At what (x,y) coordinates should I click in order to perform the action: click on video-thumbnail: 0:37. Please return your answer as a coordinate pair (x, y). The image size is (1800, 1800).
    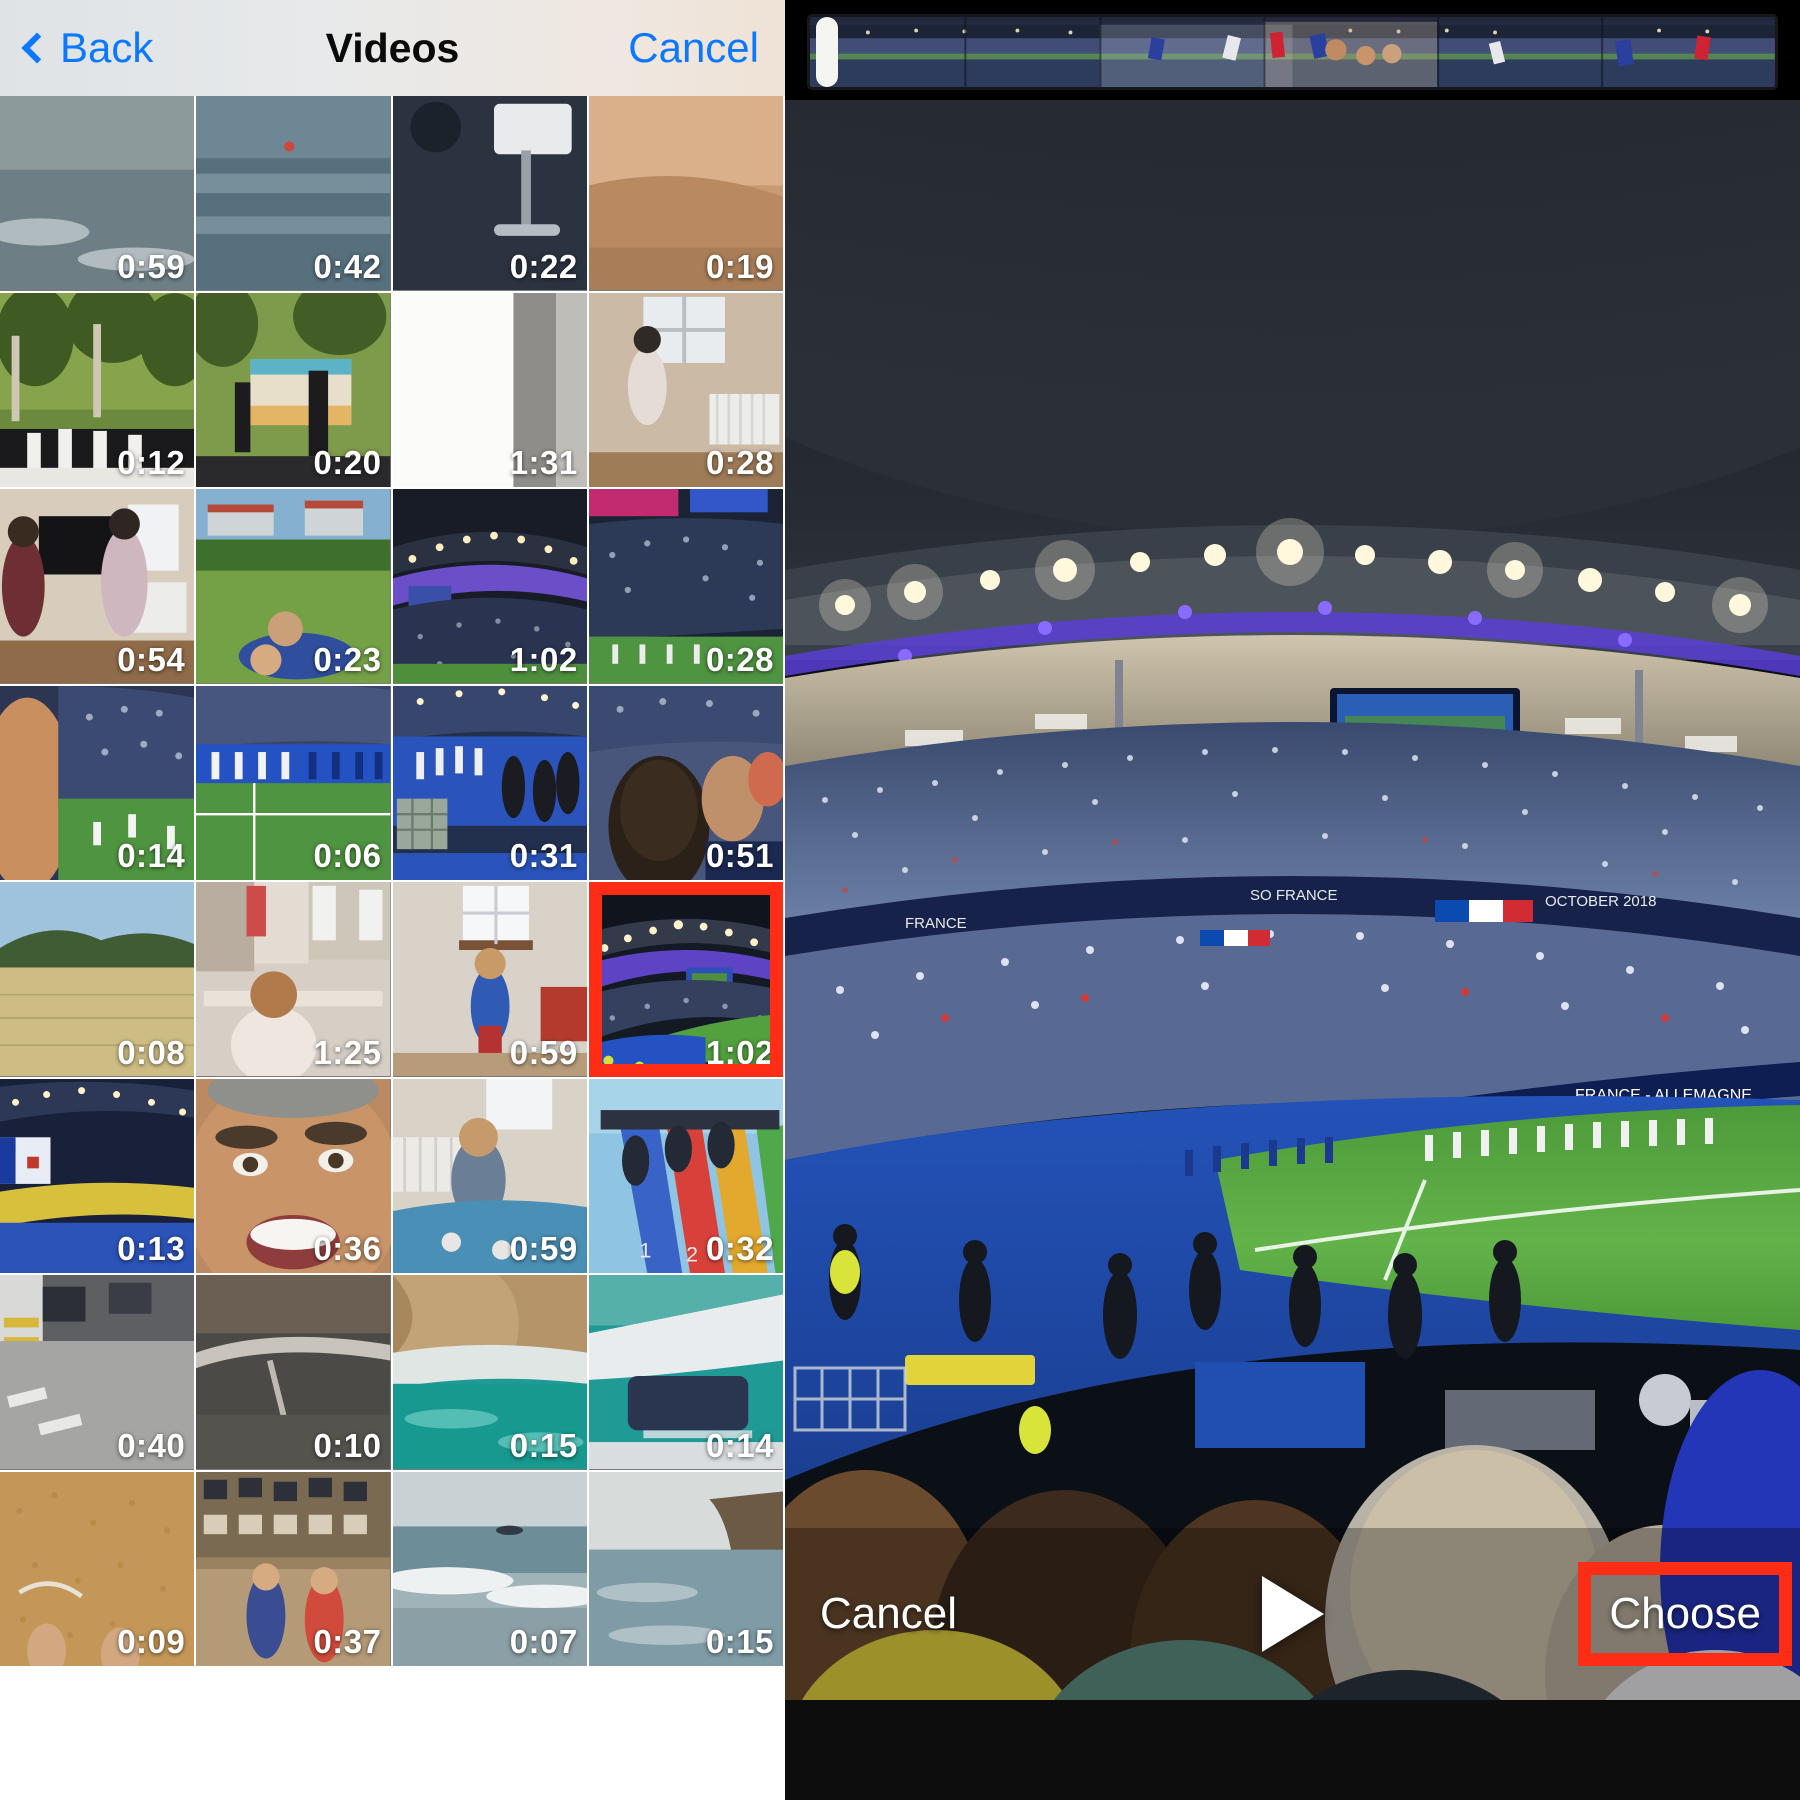
    Looking at the image, I should click on (294, 1569).